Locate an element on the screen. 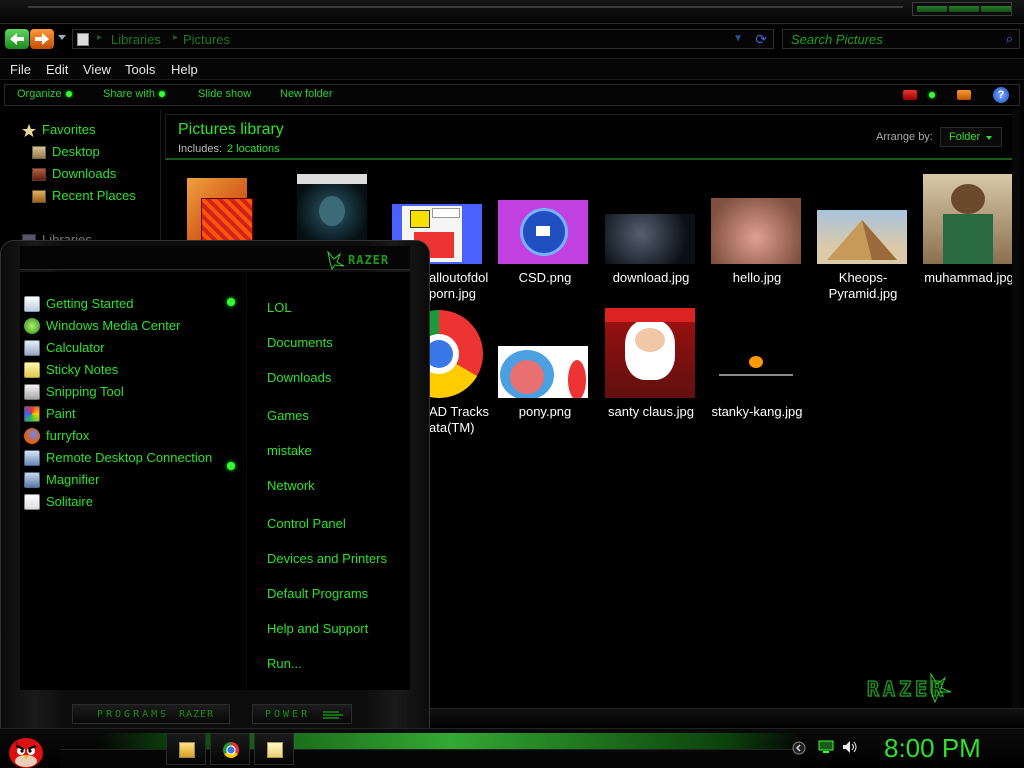  taskbar-chrome-button is located at coordinates (230, 749).